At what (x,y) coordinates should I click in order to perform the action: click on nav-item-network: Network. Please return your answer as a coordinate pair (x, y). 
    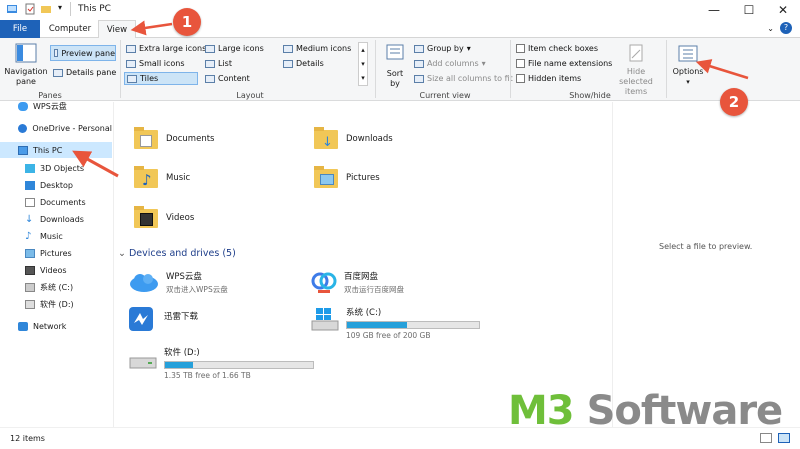
    Looking at the image, I should click on (56, 326).